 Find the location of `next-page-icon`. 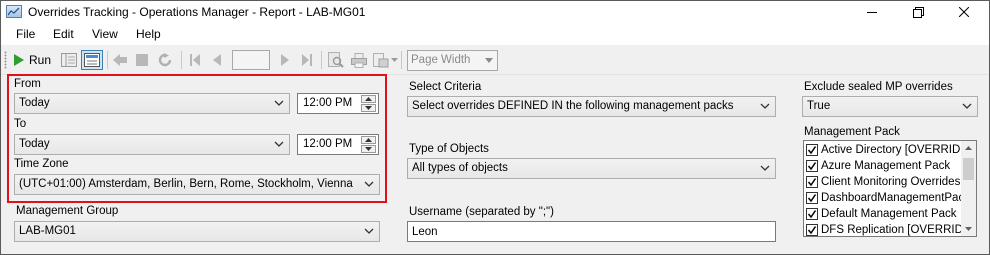

next-page-icon is located at coordinates (285, 60).